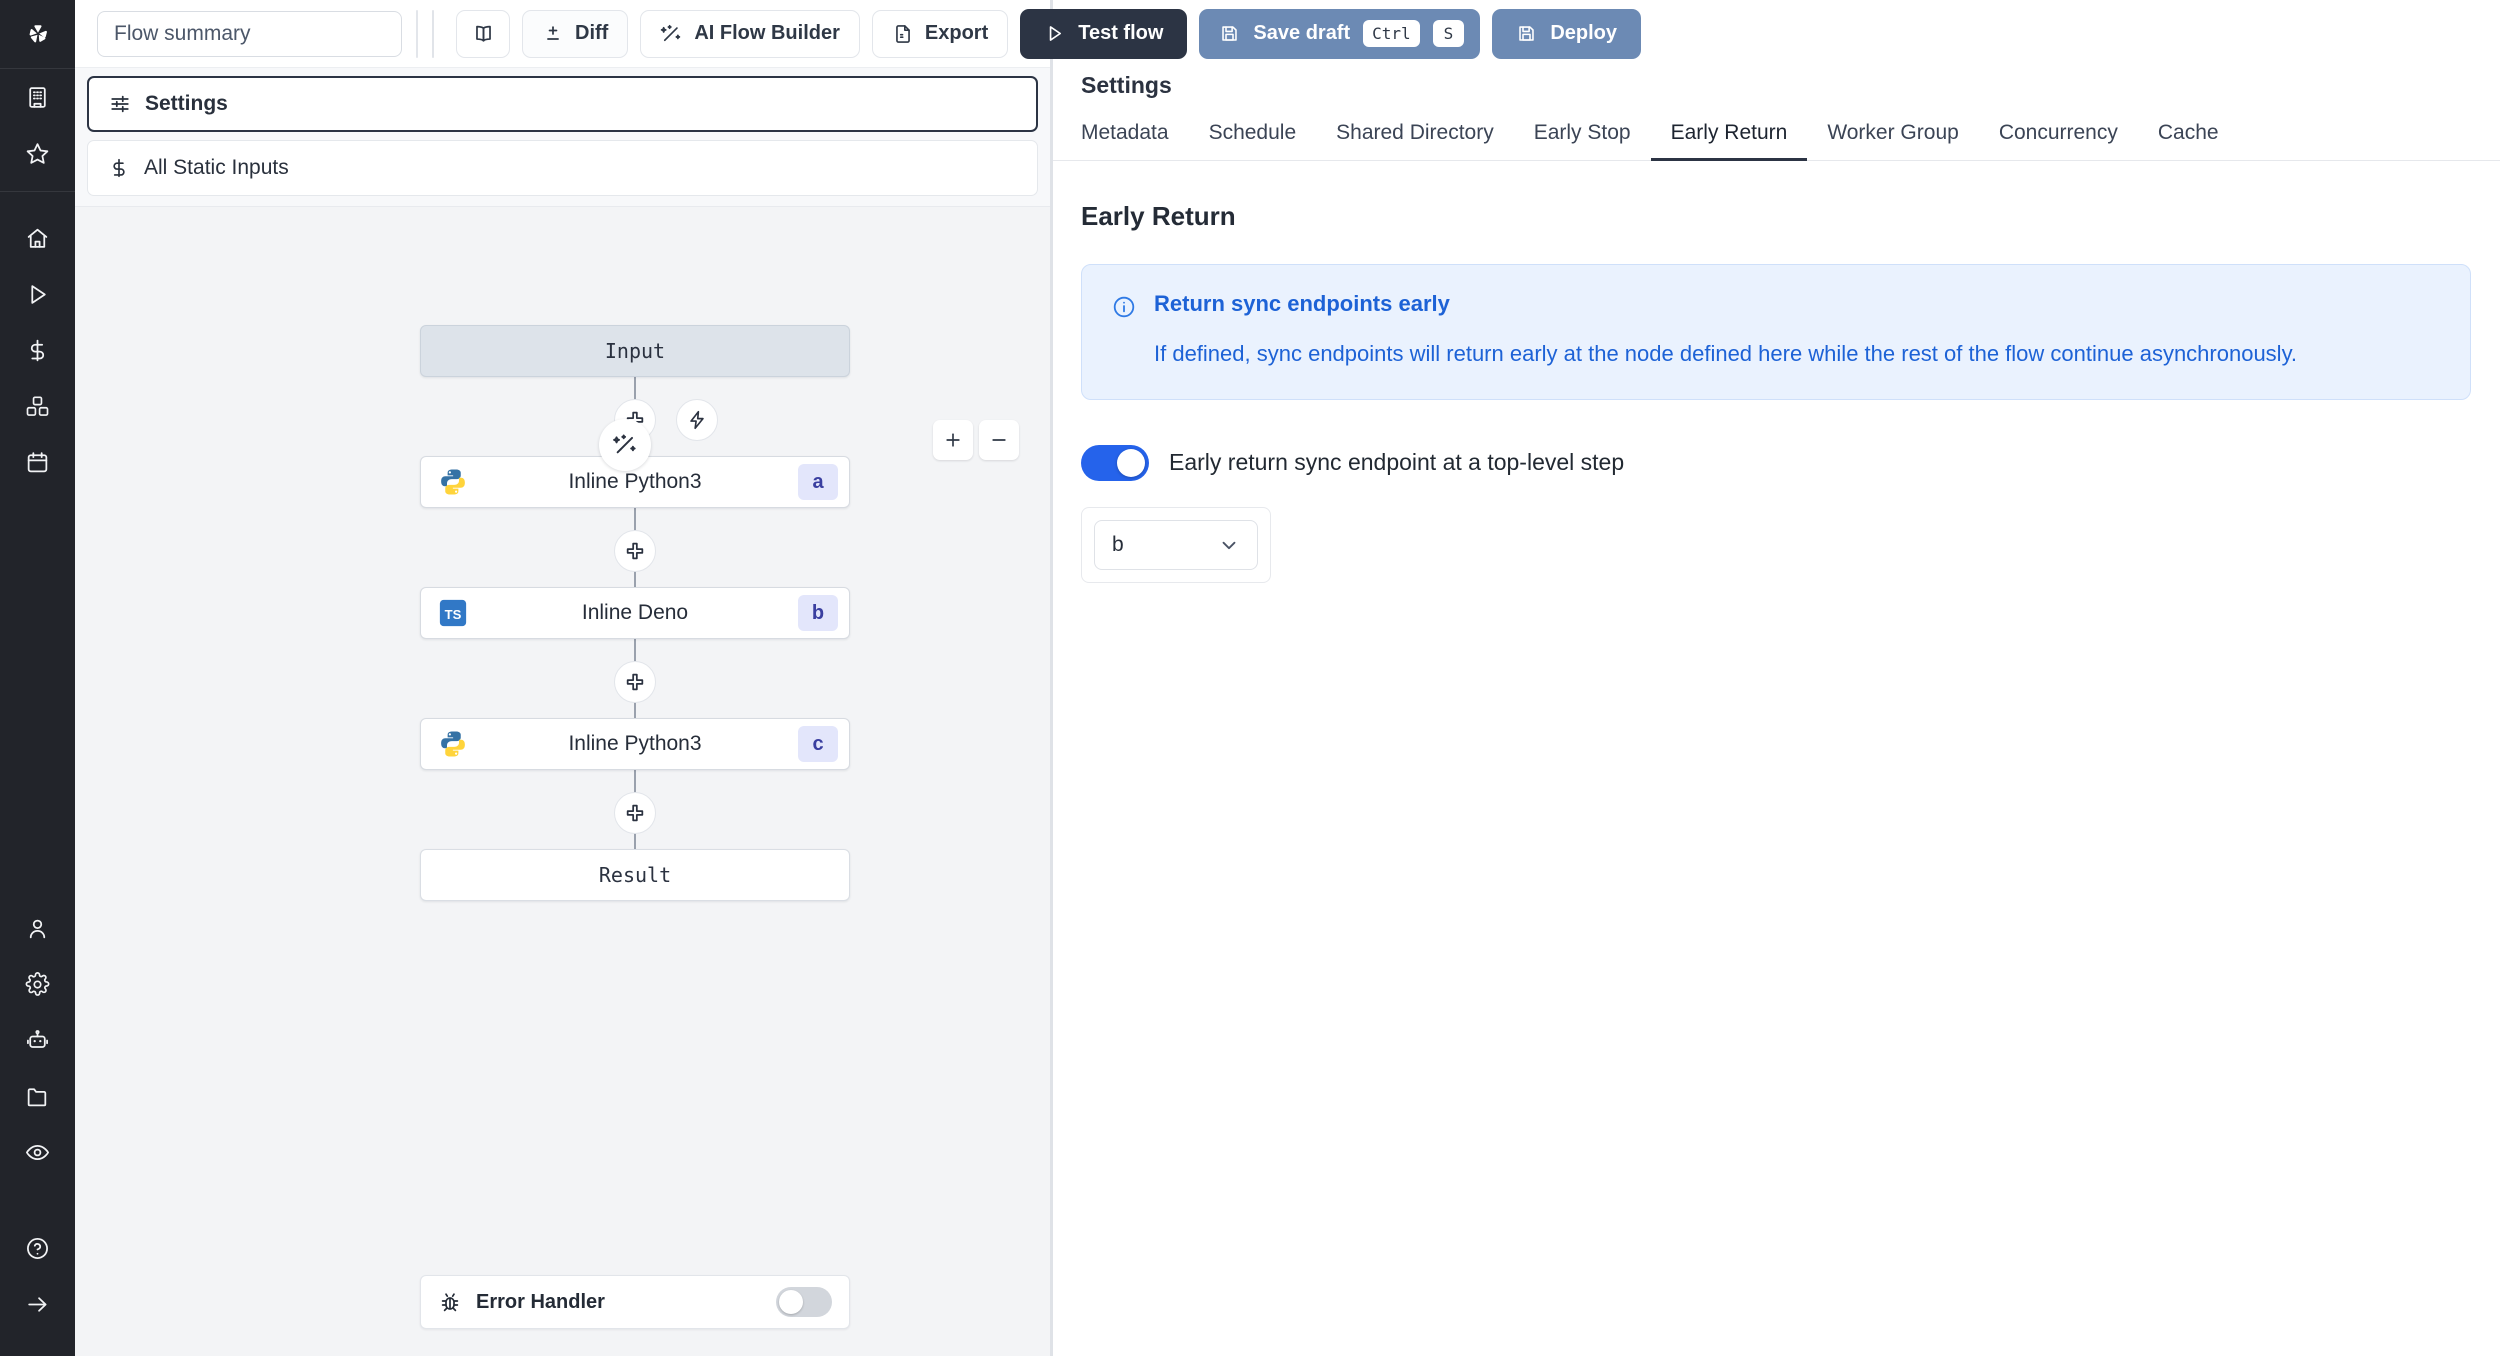 The width and height of the screenshot is (2500, 1356). I want to click on flow-panel-rows: Settings All Static Inputs, so click(562, 137).